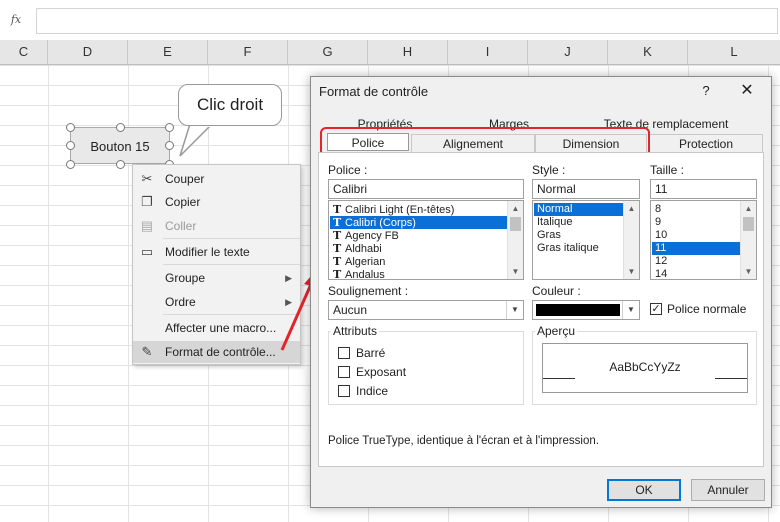 The height and width of the screenshot is (522, 780). Describe the element at coordinates (216, 278) in the screenshot. I see `menu-item-group: Groupe ▶` at that location.